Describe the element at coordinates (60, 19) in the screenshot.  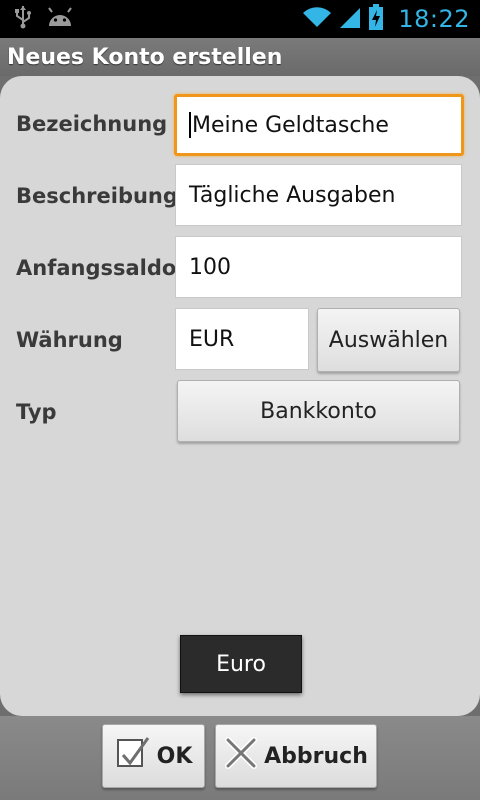
I see `android-icon` at that location.